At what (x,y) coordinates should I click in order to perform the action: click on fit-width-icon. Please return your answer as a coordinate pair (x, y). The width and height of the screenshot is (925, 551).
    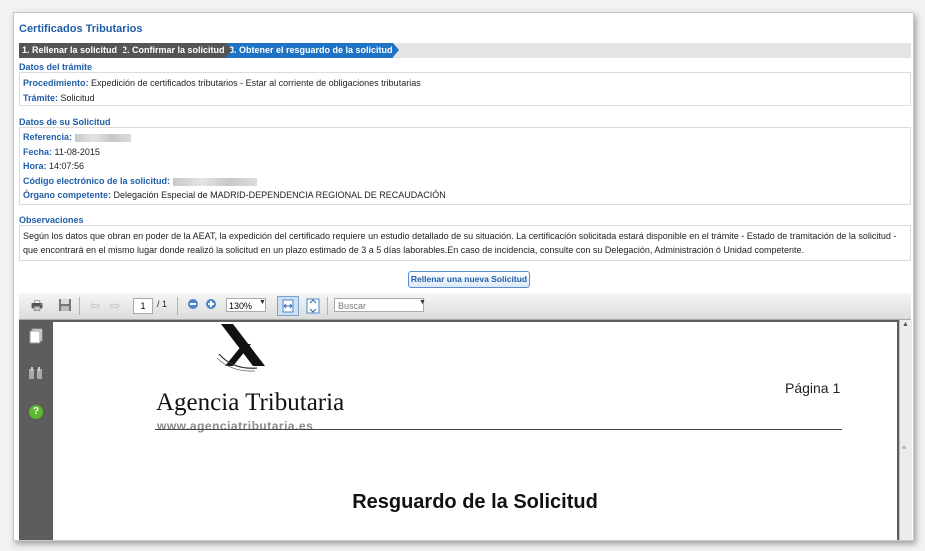
    Looking at the image, I should click on (288, 306).